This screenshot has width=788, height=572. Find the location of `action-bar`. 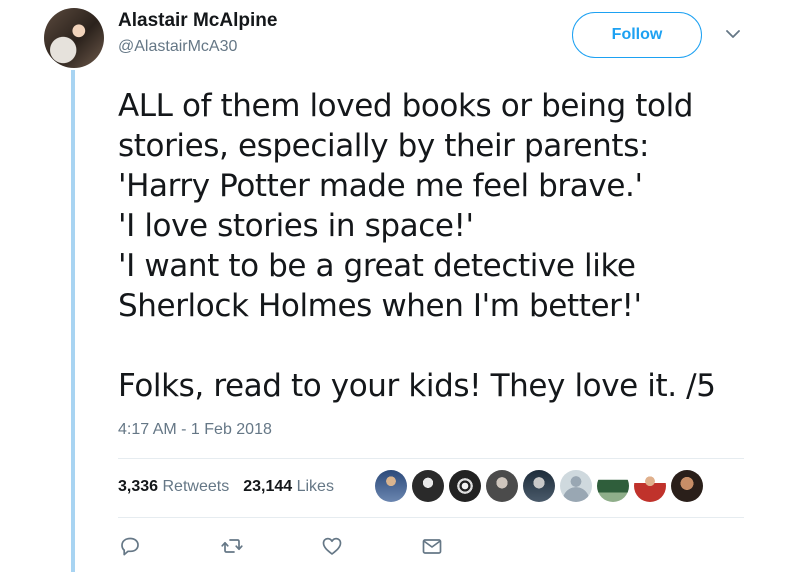

action-bar is located at coordinates (288, 546).